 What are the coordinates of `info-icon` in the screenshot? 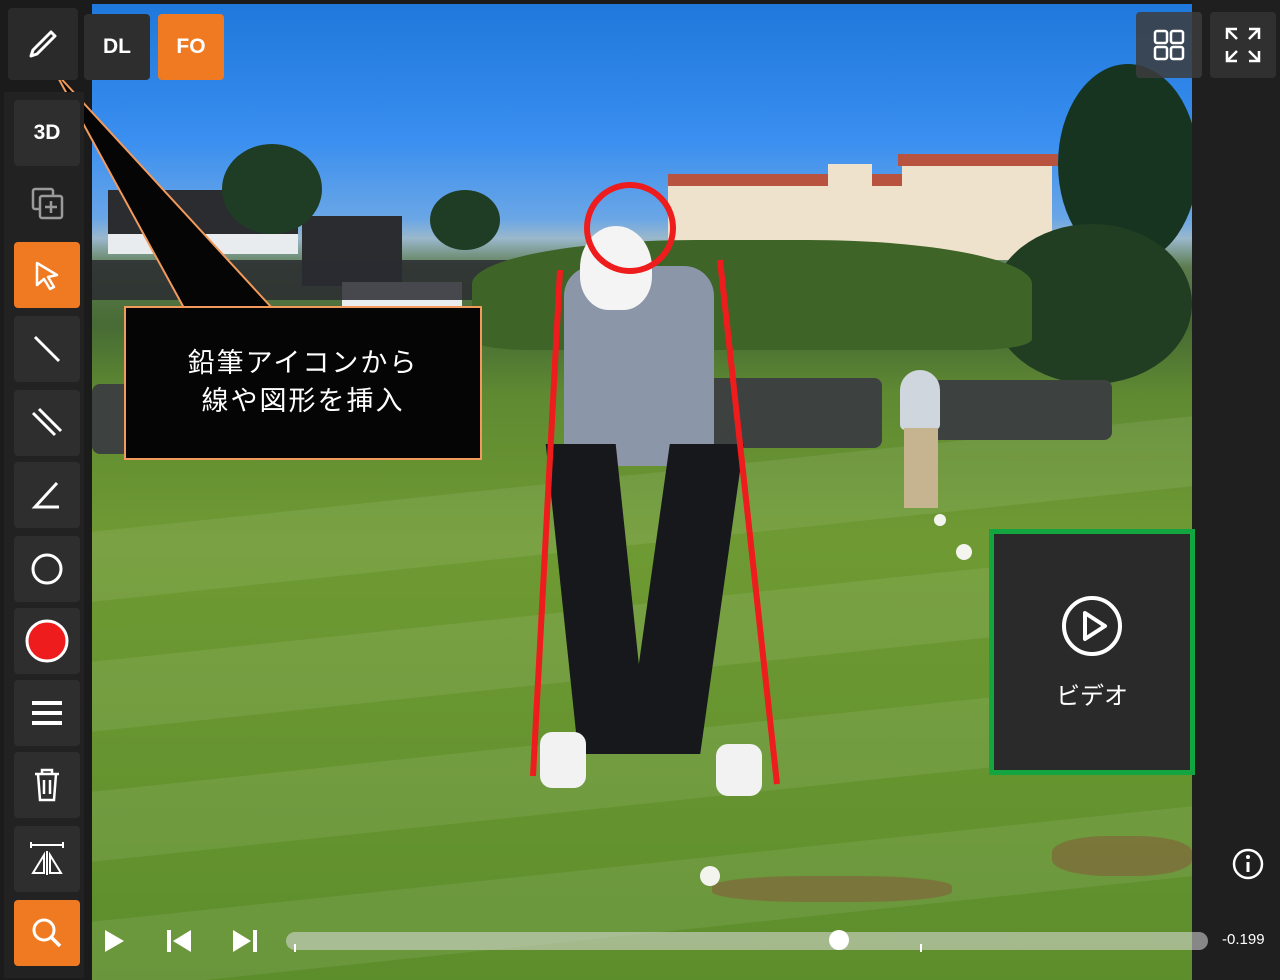 It's located at (1248, 864).